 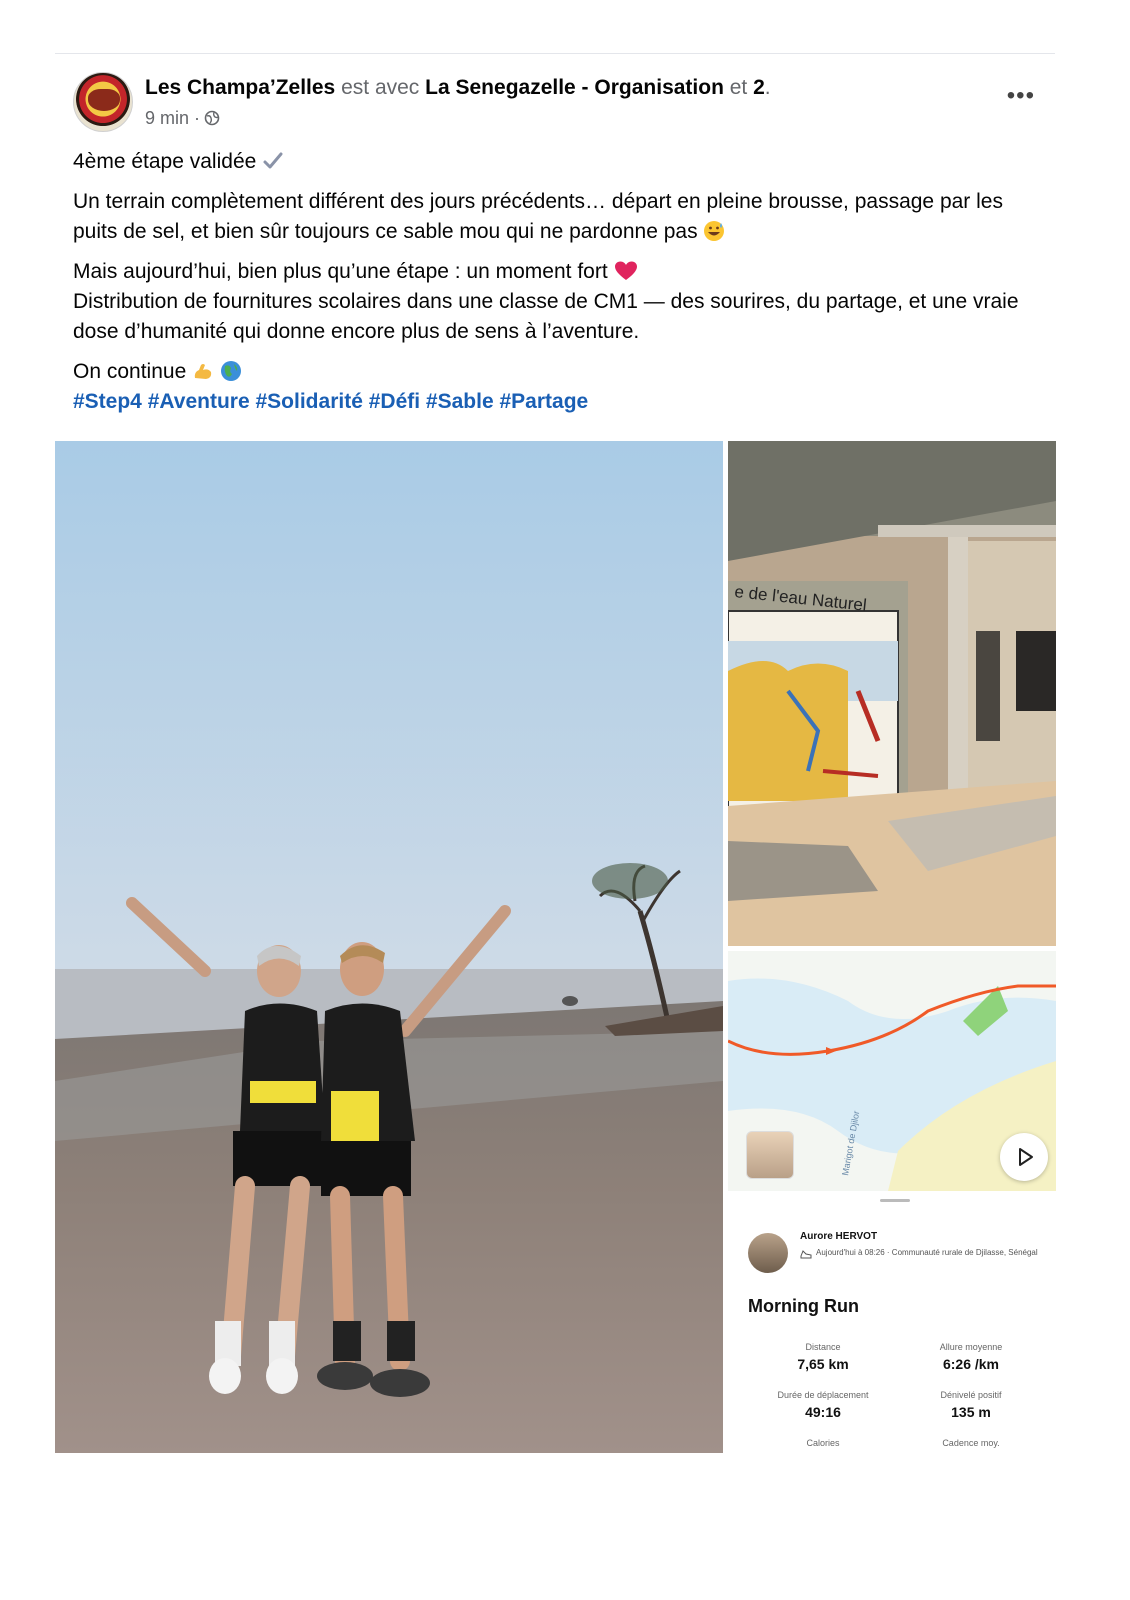 I want to click on hashtag-link: #Partage, so click(x=543, y=401).